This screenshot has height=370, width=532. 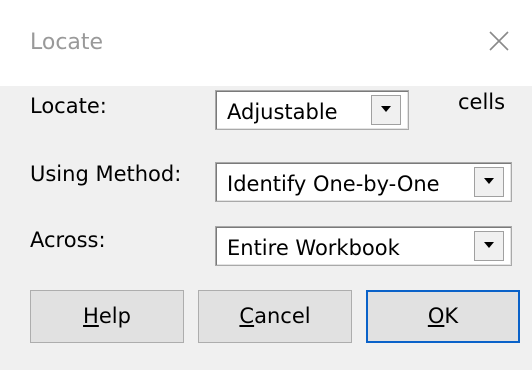 I want to click on help-button: Help, so click(x=107, y=316).